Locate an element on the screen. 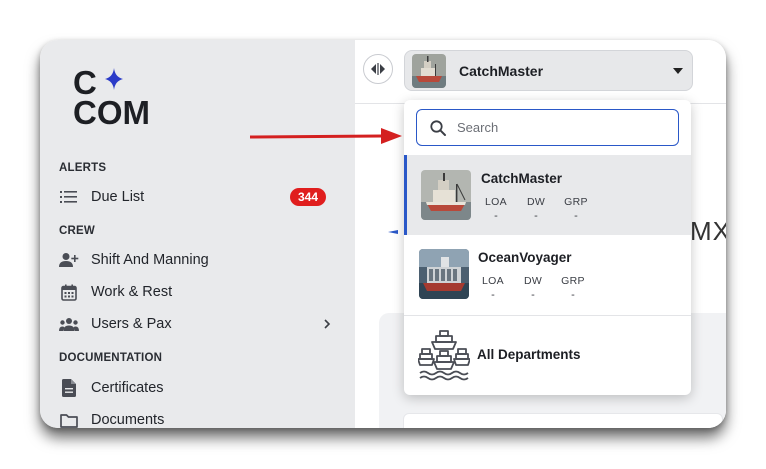 Image resolution: width=766 pixels, height=469 pixels. sidebar-item-shift-and-manning: Shift And Manning is located at coordinates (196, 260).